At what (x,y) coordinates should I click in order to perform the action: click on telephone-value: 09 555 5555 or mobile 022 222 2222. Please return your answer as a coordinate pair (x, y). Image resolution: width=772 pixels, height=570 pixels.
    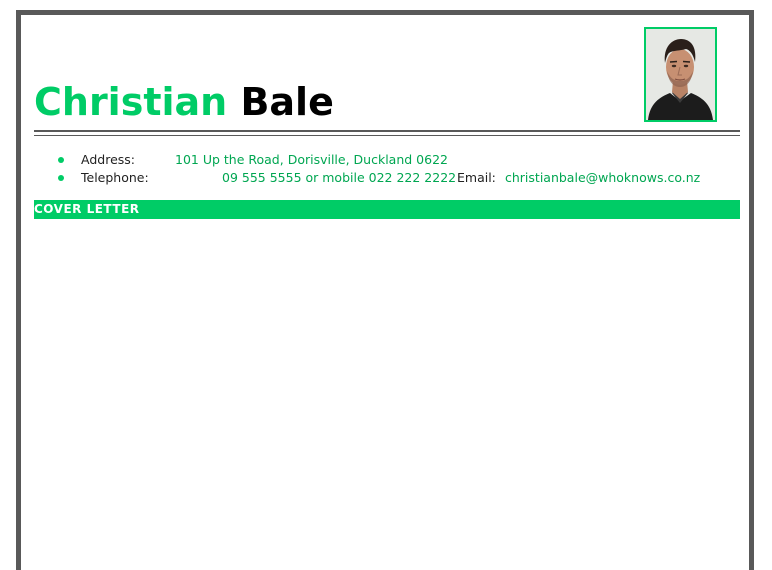
    Looking at the image, I should click on (339, 177).